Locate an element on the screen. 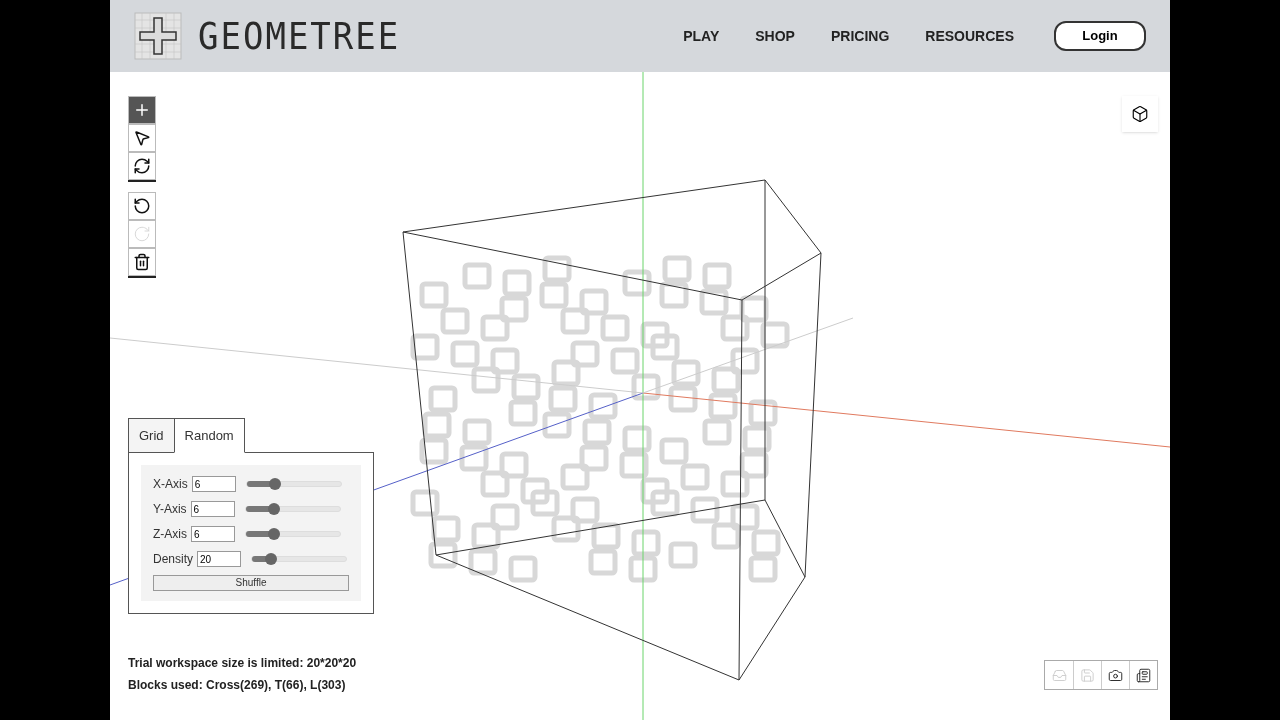 Image resolution: width=1280 pixels, height=720 pixels. info-text: Trial workspace size is limited: 20*20*20 is located at coordinates (242, 663).